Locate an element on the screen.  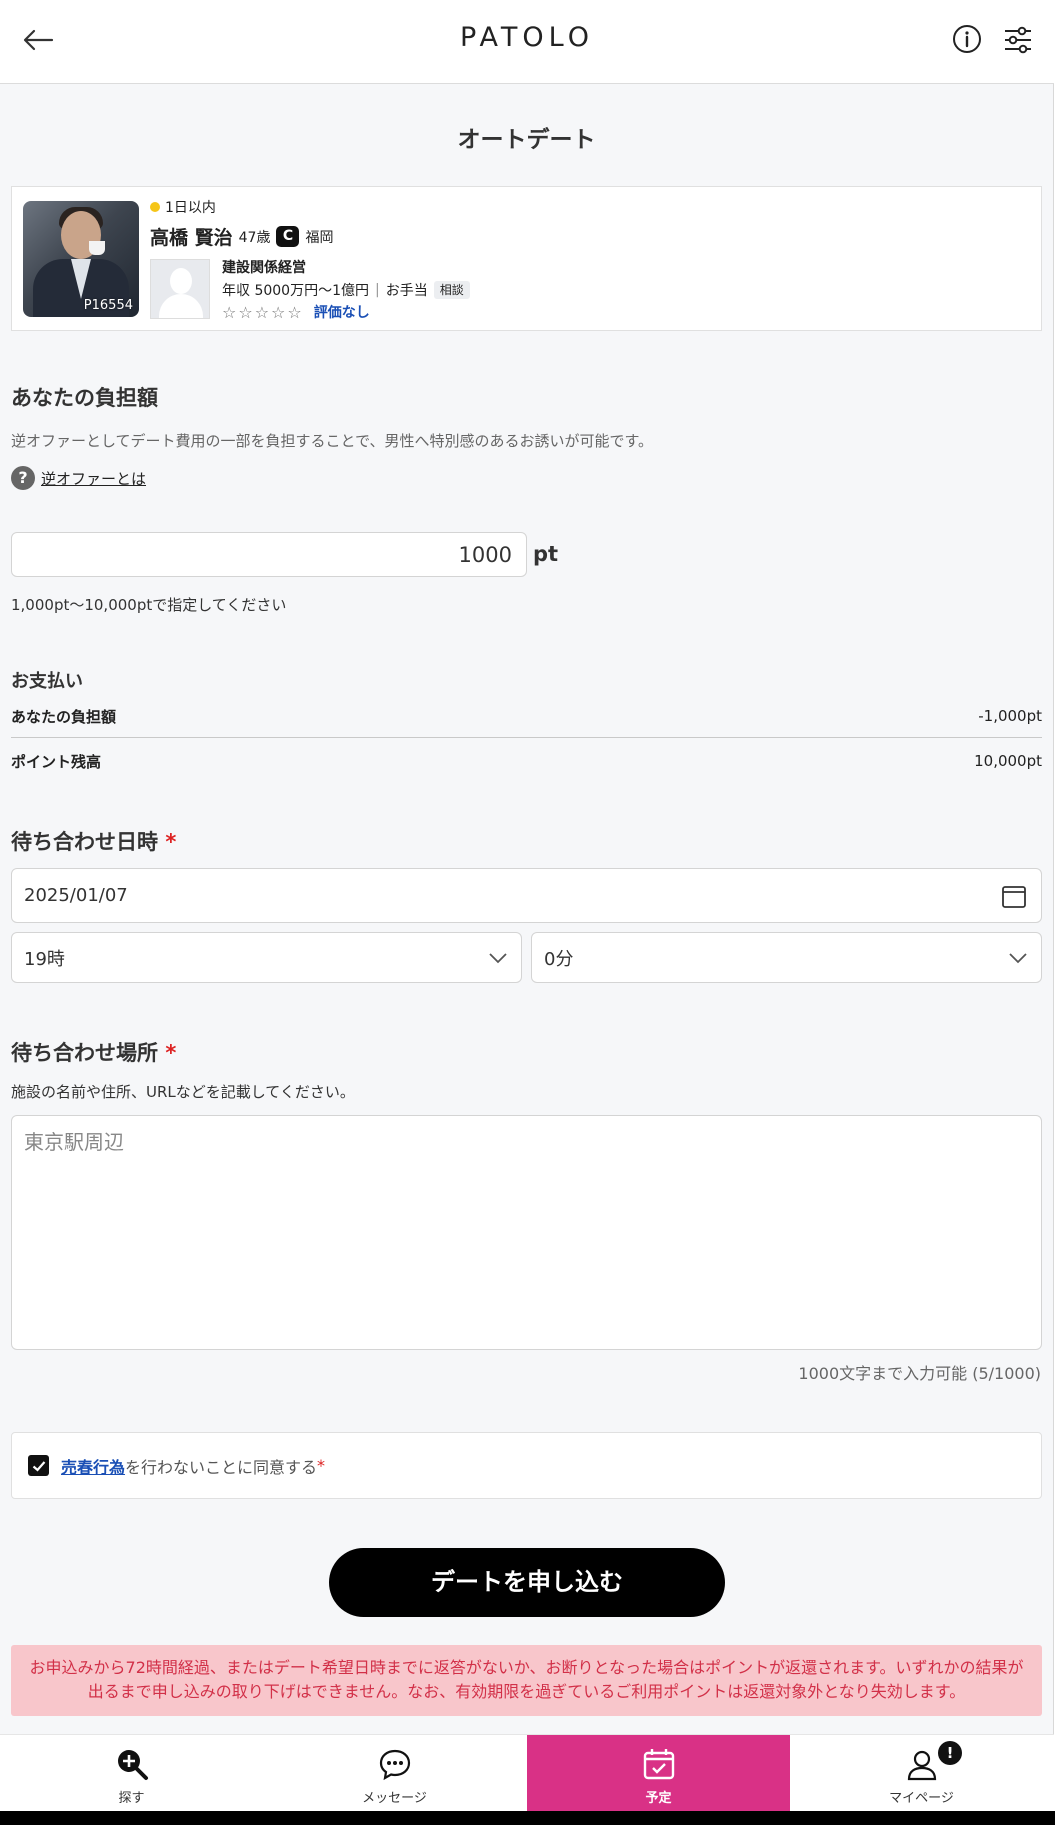
check-icon is located at coordinates (38, 1466).